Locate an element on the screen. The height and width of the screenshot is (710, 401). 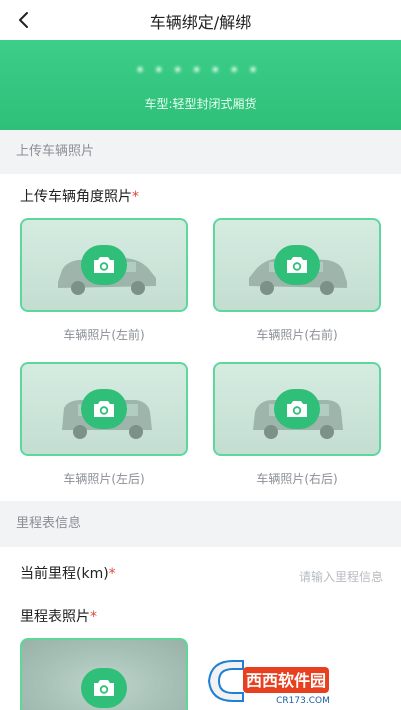
photo-slot-left-rear is located at coordinates (104, 409).